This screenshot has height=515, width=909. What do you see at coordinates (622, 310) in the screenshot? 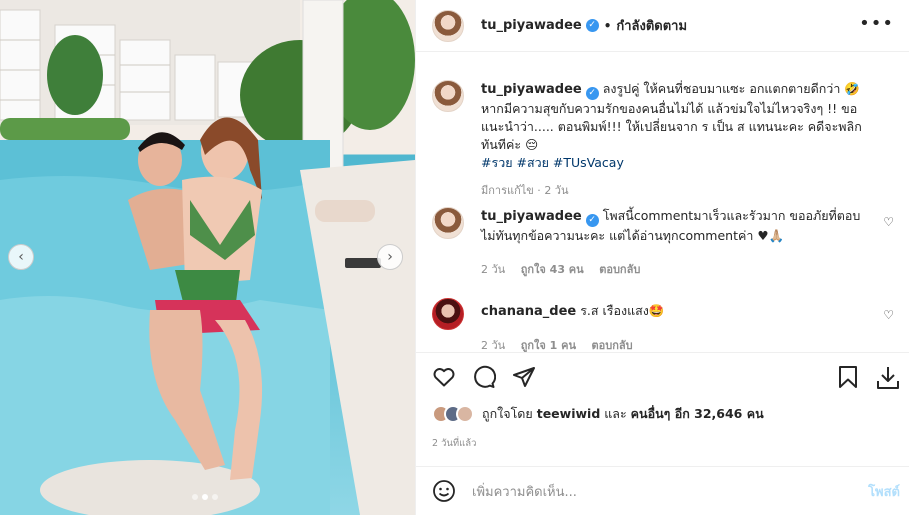
I see `comment-text: ร.ส เรืองแสง🤩` at bounding box center [622, 310].